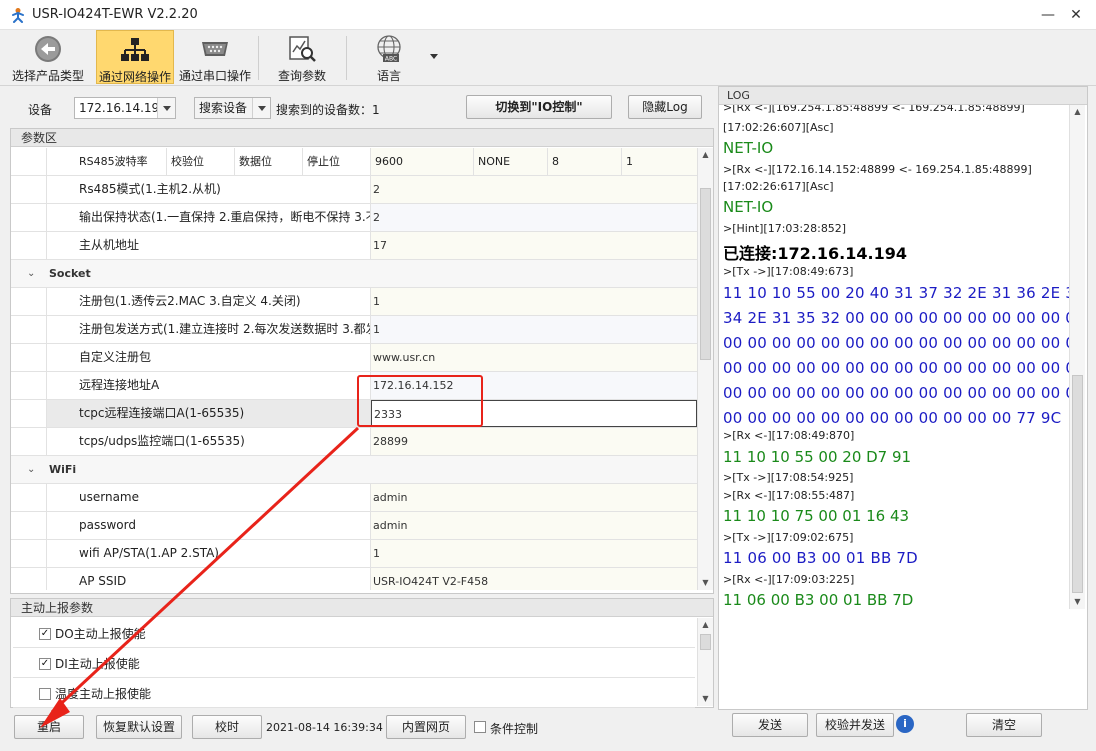  Describe the element at coordinates (354, 694) in the screenshot. I see `list-item: 温度主动上报使能` at that location.